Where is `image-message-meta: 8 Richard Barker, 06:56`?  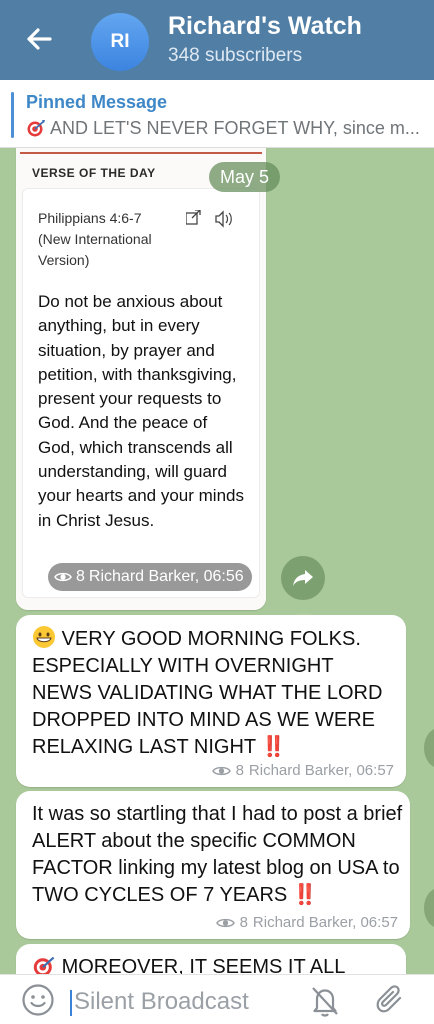 image-message-meta: 8 Richard Barker, 06:56 is located at coordinates (150, 577).